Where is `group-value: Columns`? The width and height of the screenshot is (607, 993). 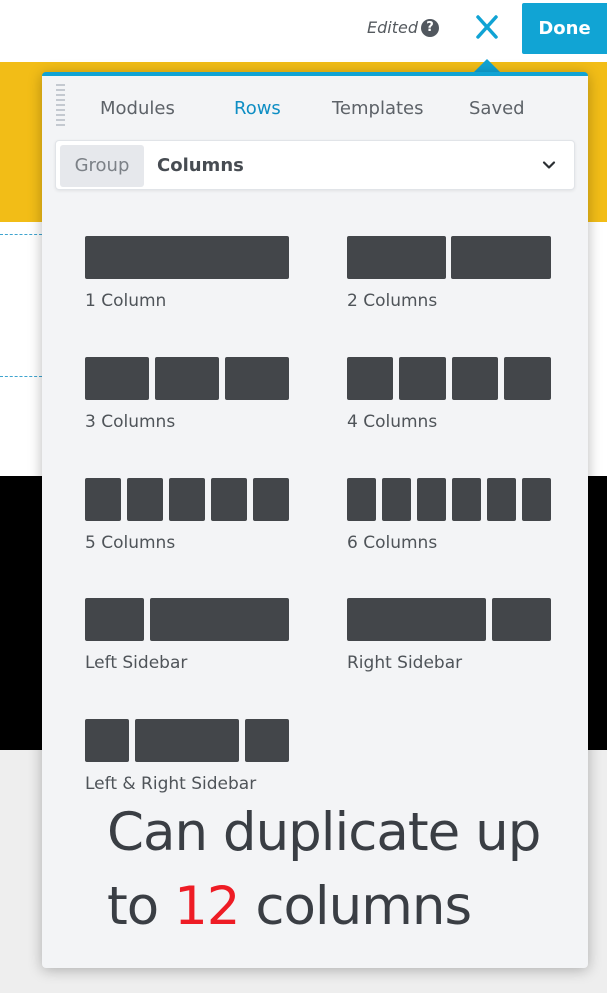 group-value: Columns is located at coordinates (200, 165).